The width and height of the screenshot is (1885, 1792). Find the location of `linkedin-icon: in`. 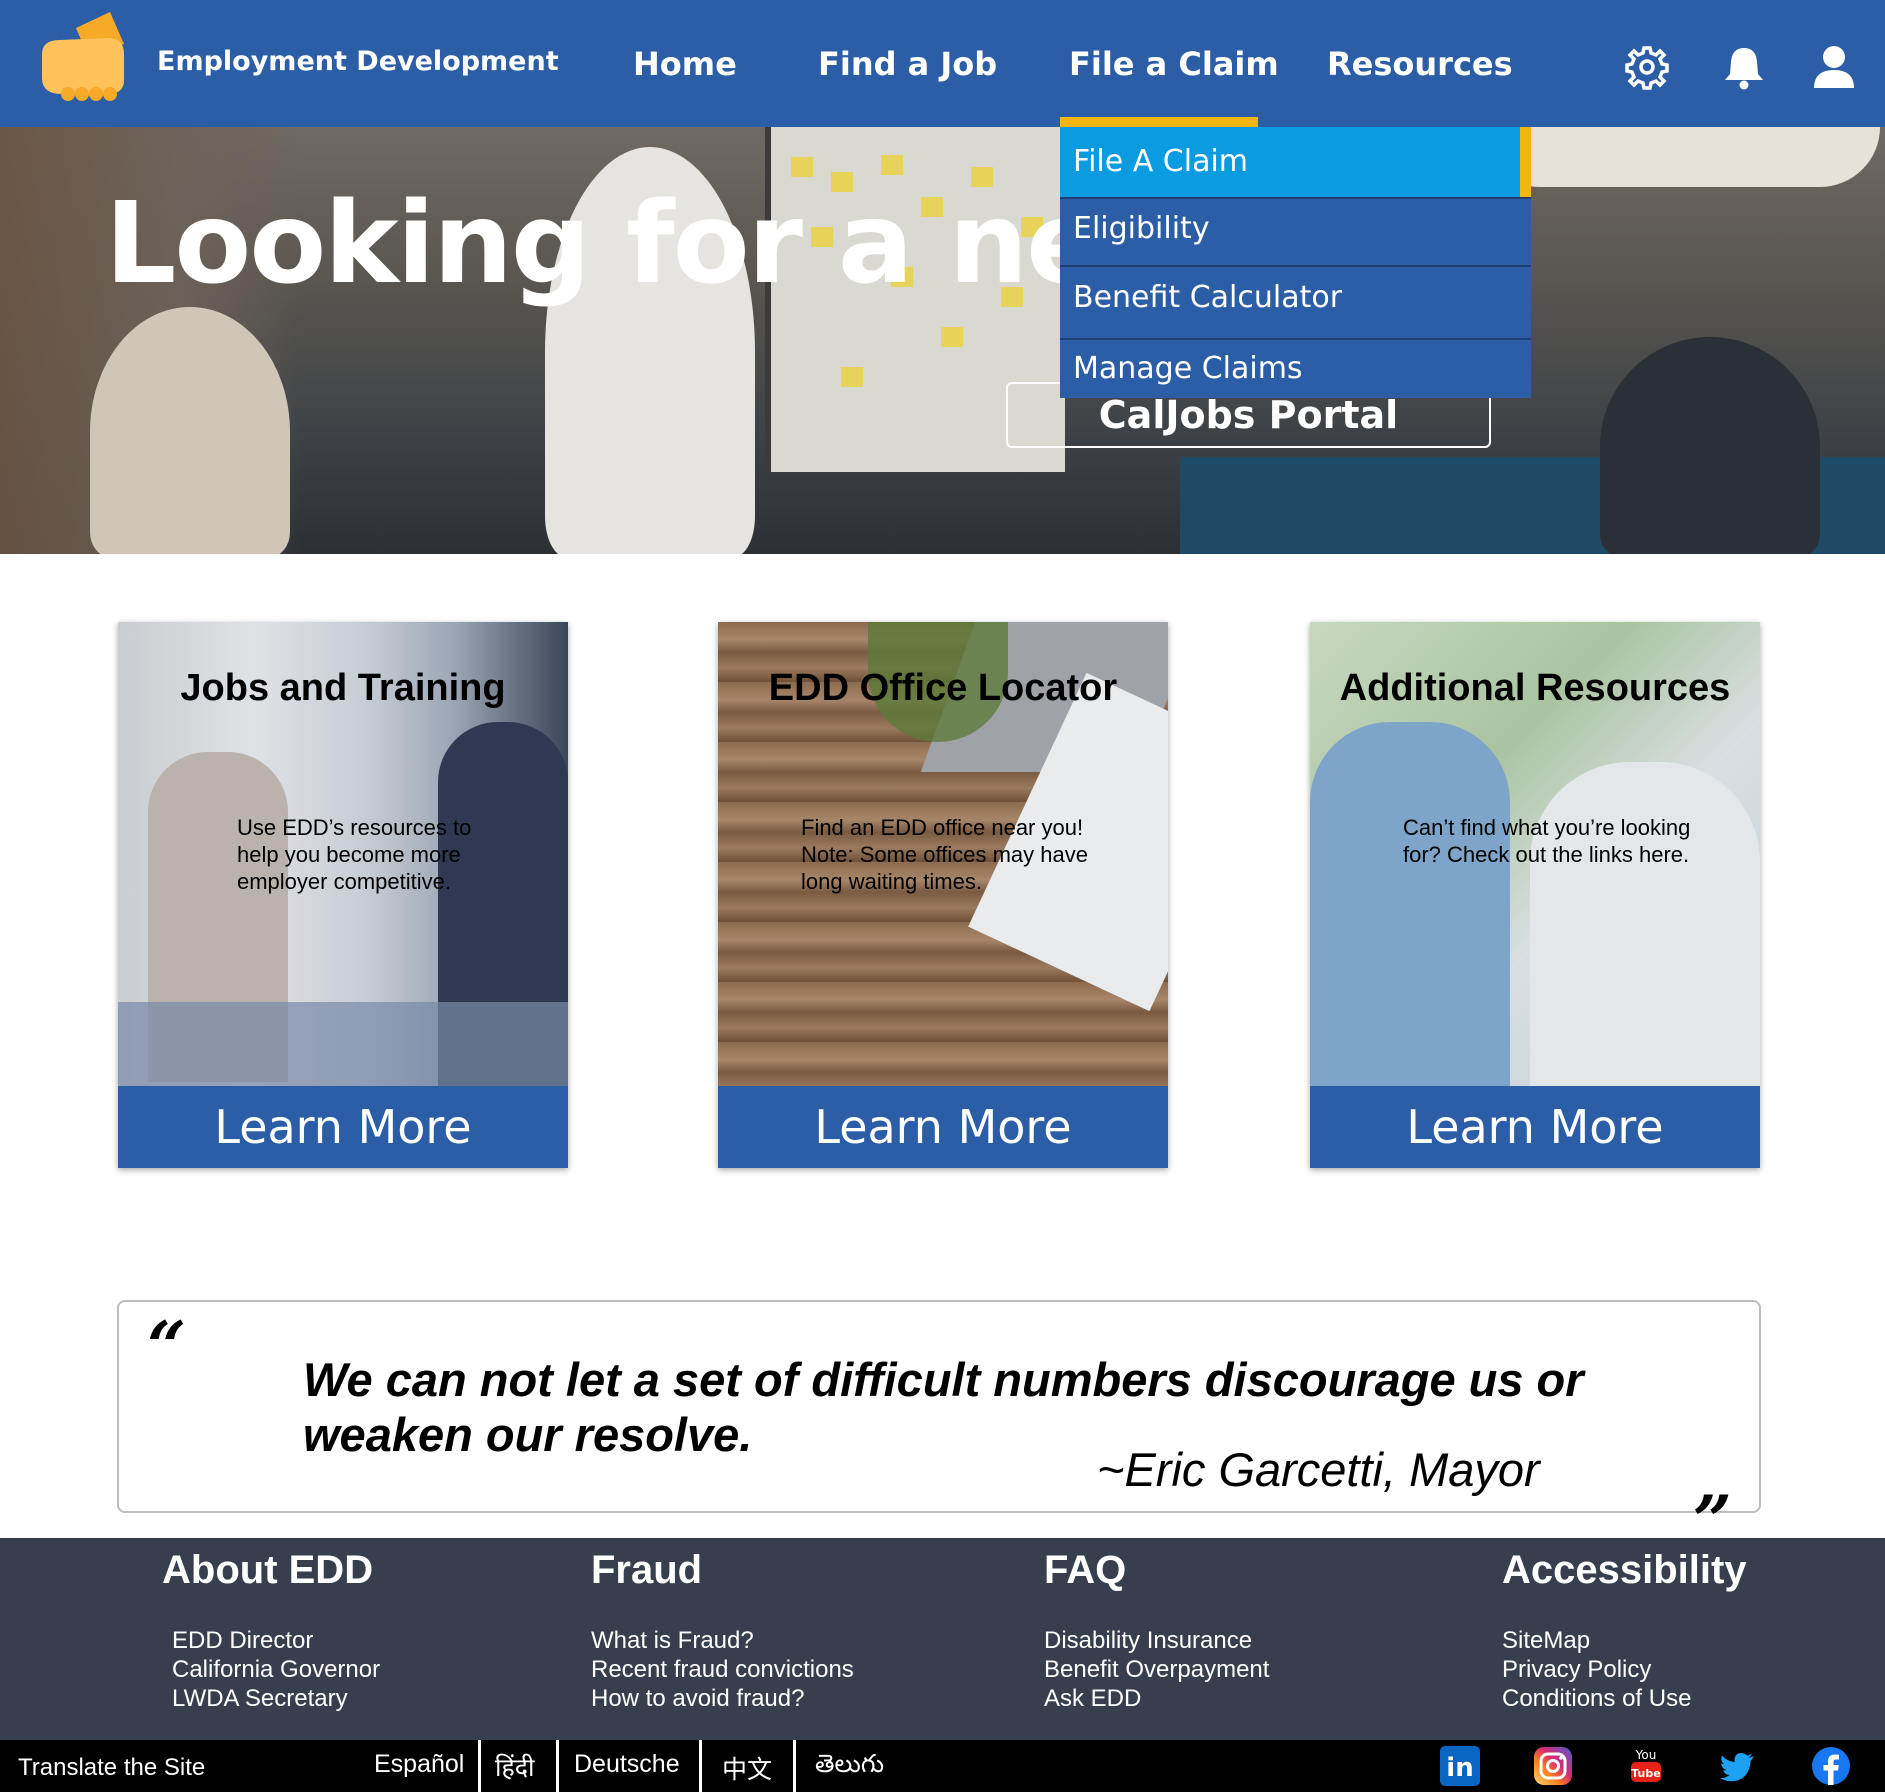

linkedin-icon: in is located at coordinates (1460, 1766).